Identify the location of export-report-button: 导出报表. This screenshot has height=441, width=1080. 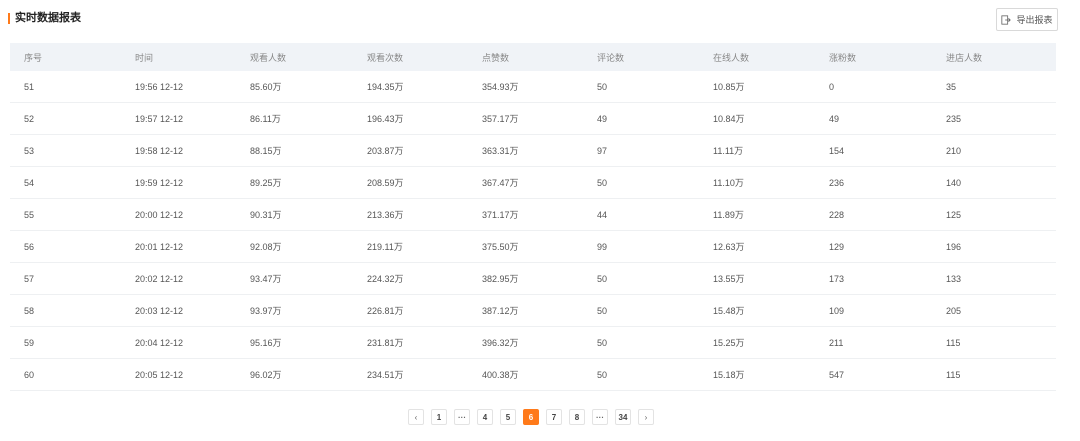
(1027, 19).